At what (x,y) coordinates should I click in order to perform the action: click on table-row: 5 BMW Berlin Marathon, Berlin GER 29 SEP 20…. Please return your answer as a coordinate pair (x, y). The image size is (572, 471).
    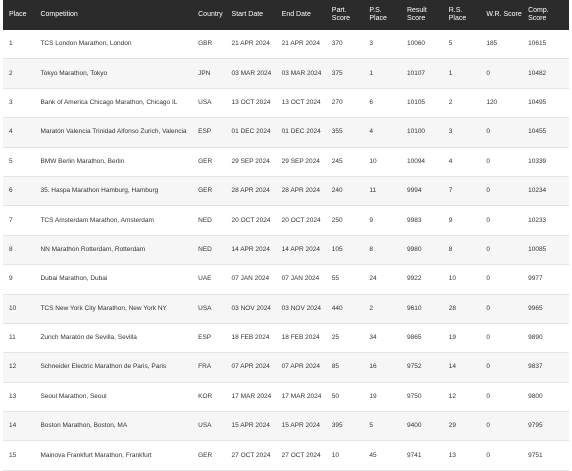
    Looking at the image, I should click on (286, 162).